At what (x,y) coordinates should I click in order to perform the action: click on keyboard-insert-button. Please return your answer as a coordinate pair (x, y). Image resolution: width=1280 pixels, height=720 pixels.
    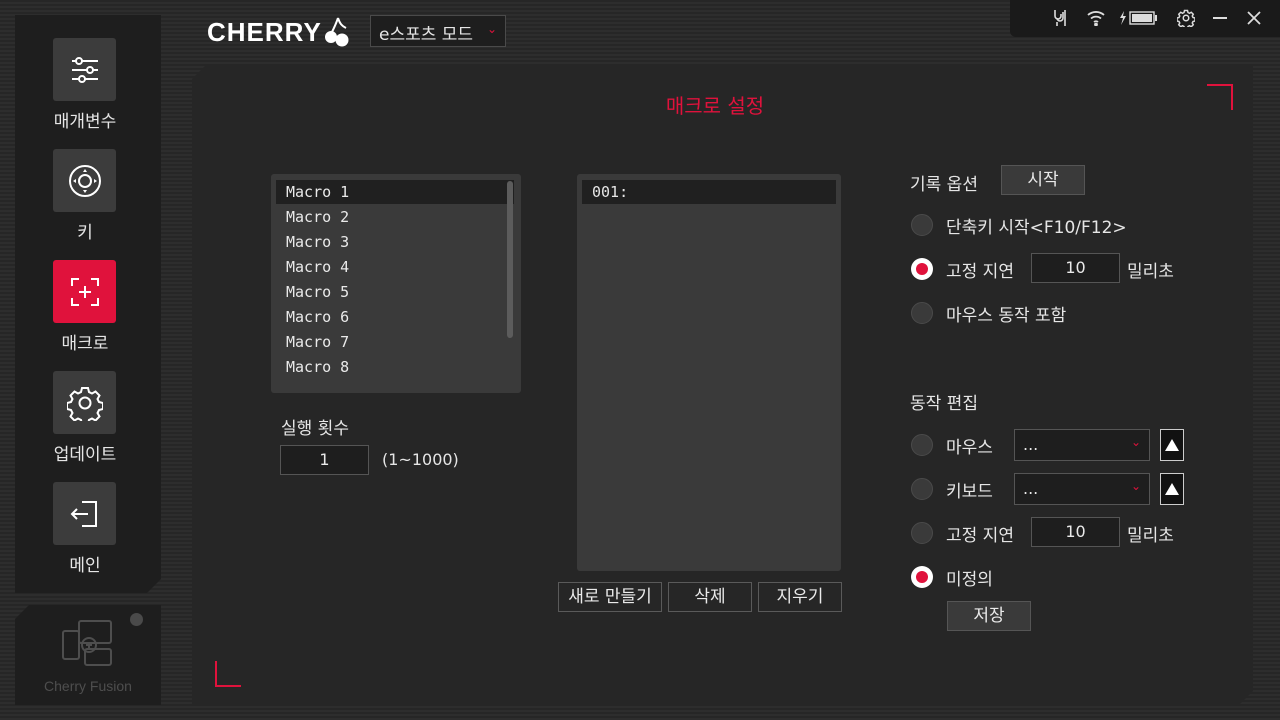
    Looking at the image, I should click on (1172, 489).